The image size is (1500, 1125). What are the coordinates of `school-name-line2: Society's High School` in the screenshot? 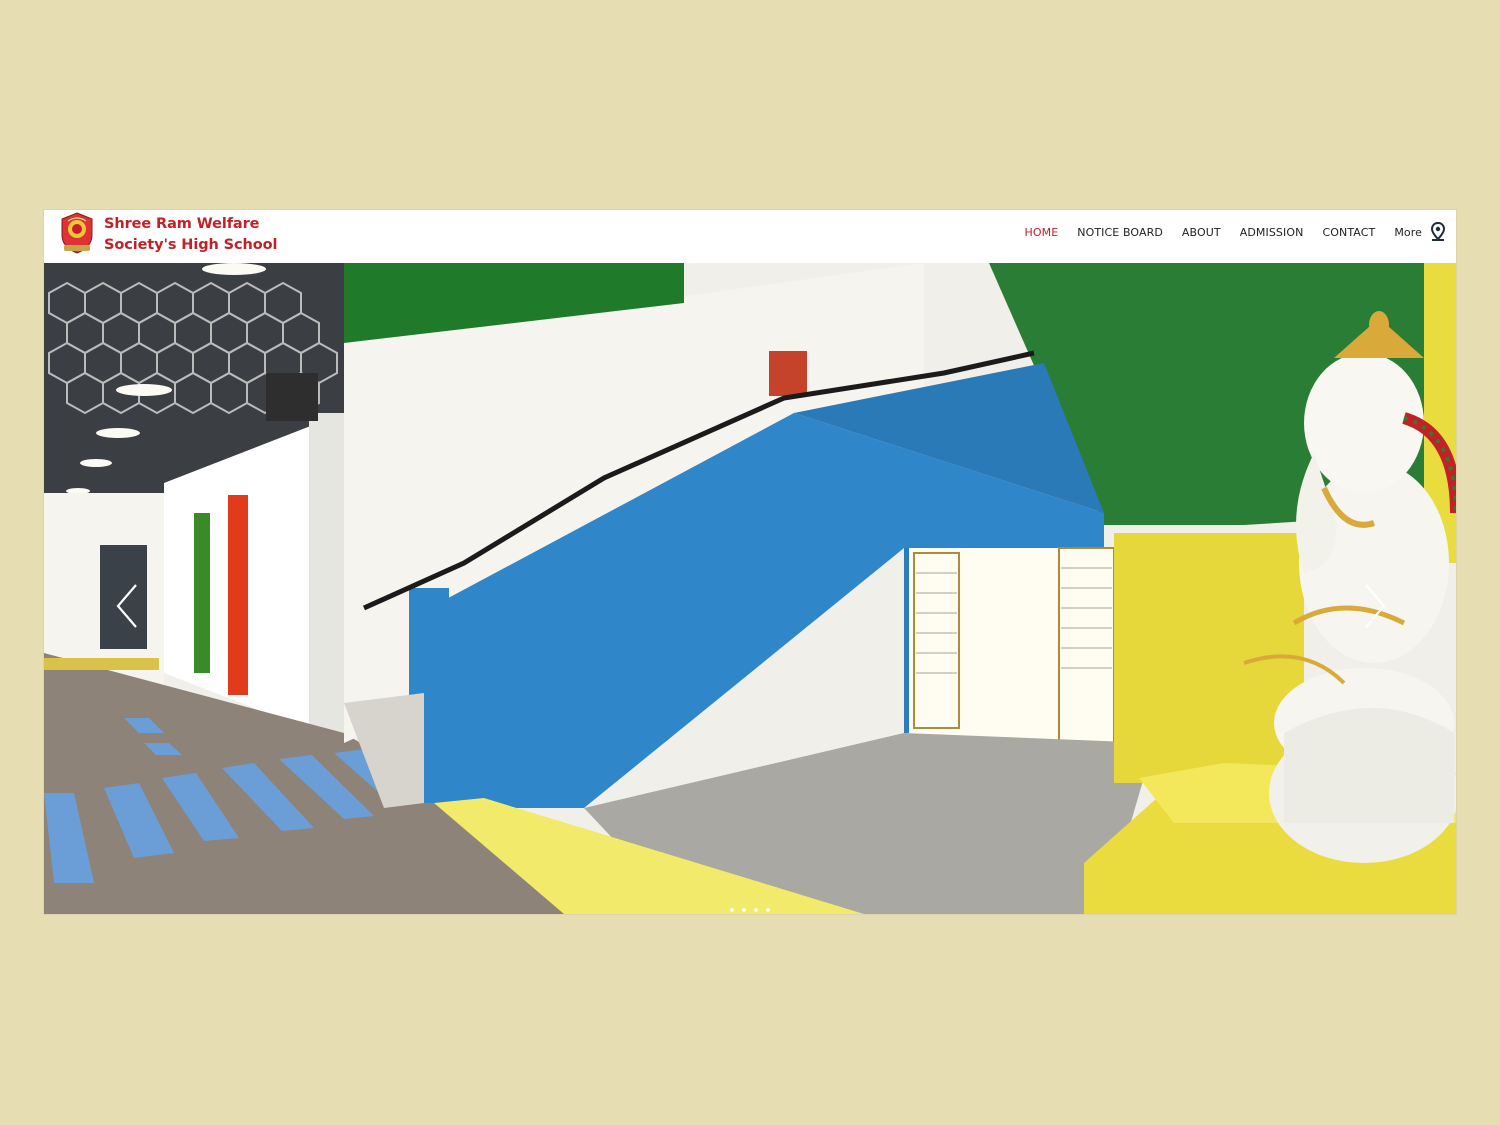 It's located at (191, 245).